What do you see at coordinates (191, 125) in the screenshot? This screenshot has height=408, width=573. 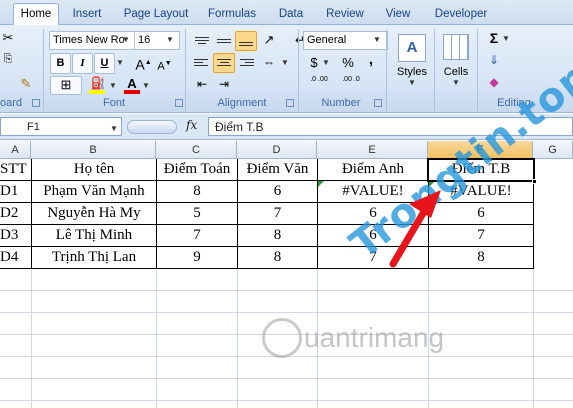 I see `insert-function-icon: fx` at bounding box center [191, 125].